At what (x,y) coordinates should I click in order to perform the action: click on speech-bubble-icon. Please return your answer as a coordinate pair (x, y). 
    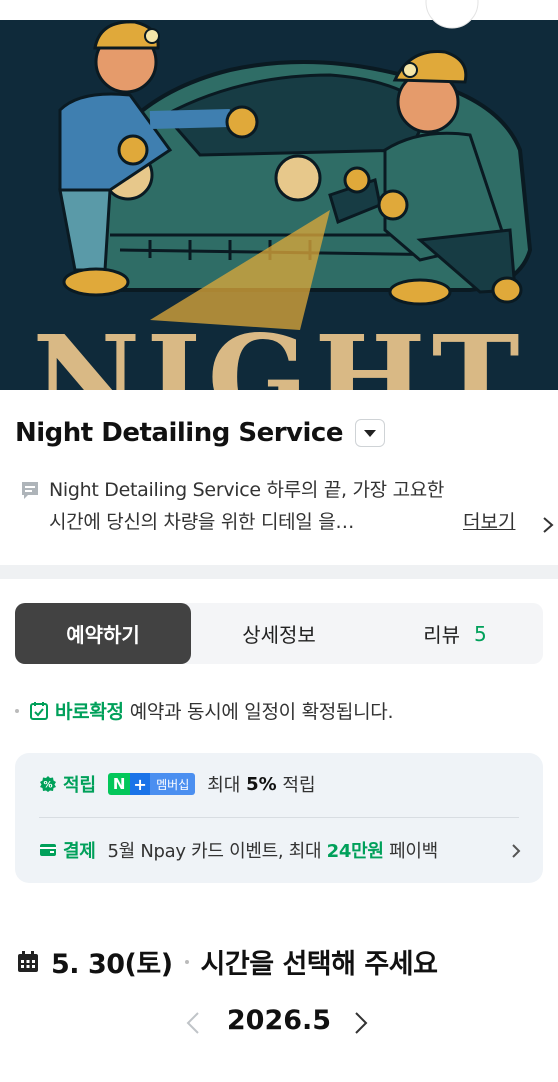
    Looking at the image, I should click on (30, 490).